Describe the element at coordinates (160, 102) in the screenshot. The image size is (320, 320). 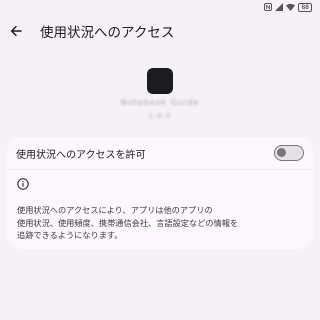
I see `app-name: Notebook Guide` at that location.